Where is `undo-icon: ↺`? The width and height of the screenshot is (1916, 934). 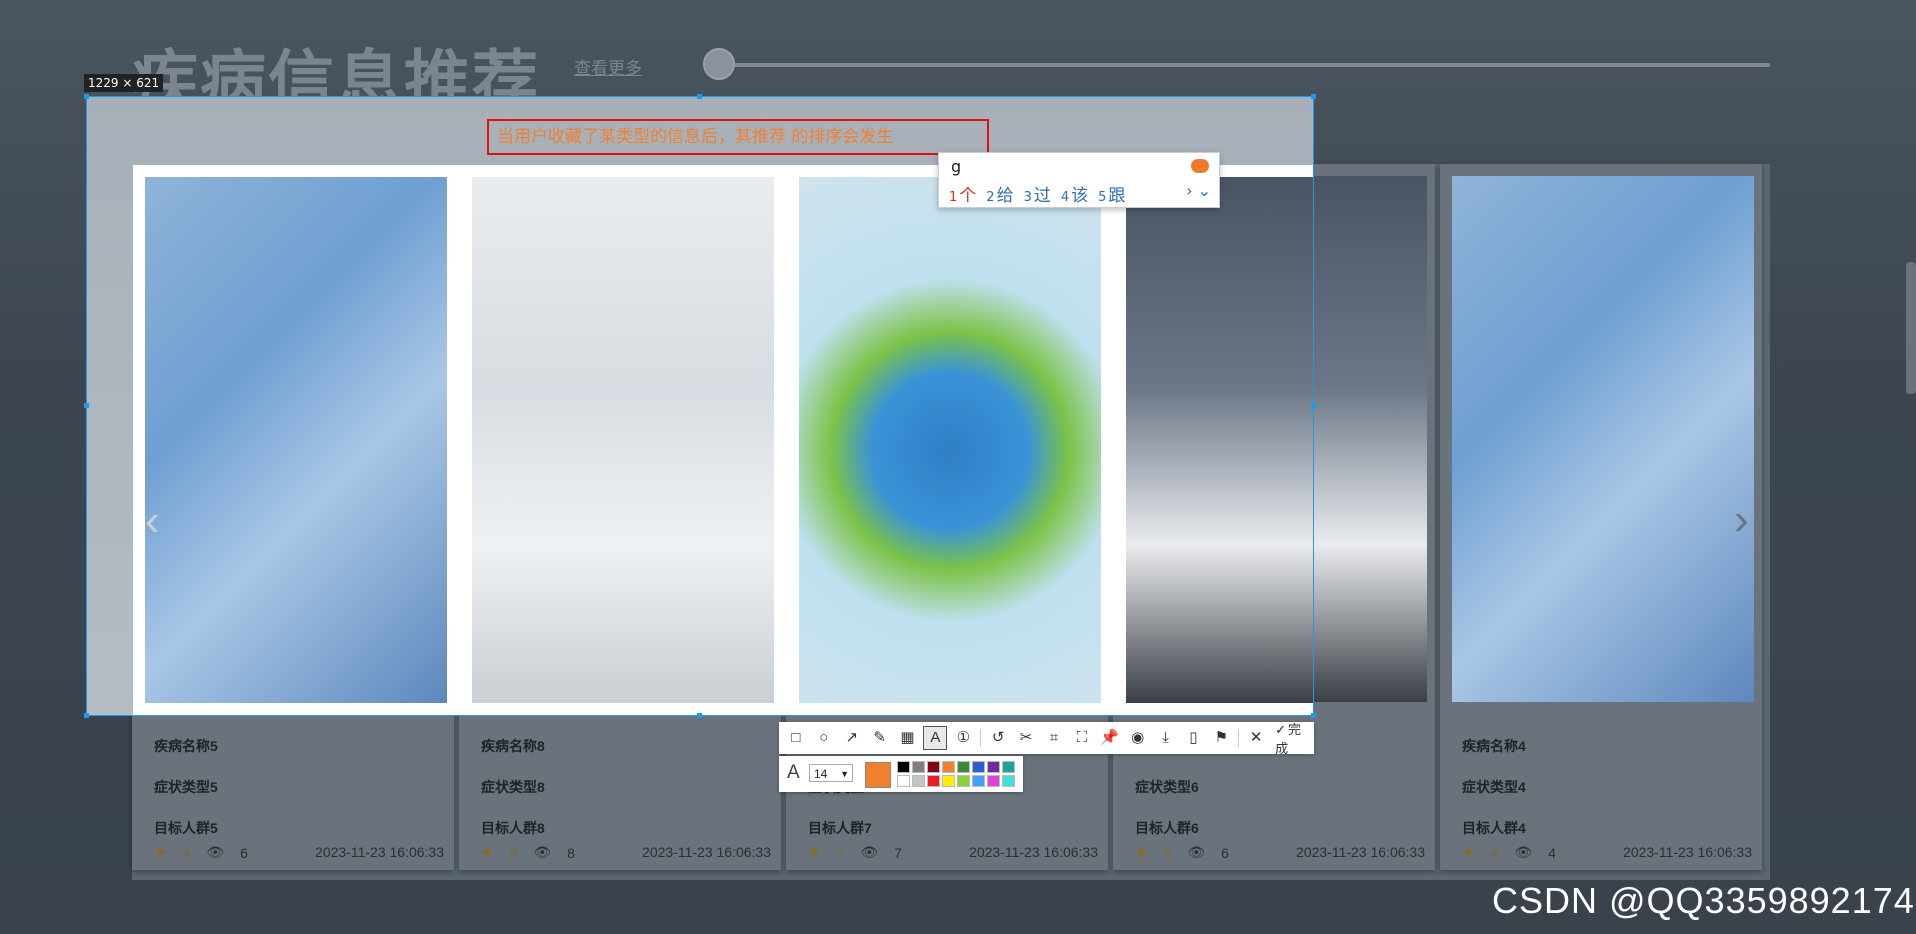
undo-icon: ↺ is located at coordinates (998, 738).